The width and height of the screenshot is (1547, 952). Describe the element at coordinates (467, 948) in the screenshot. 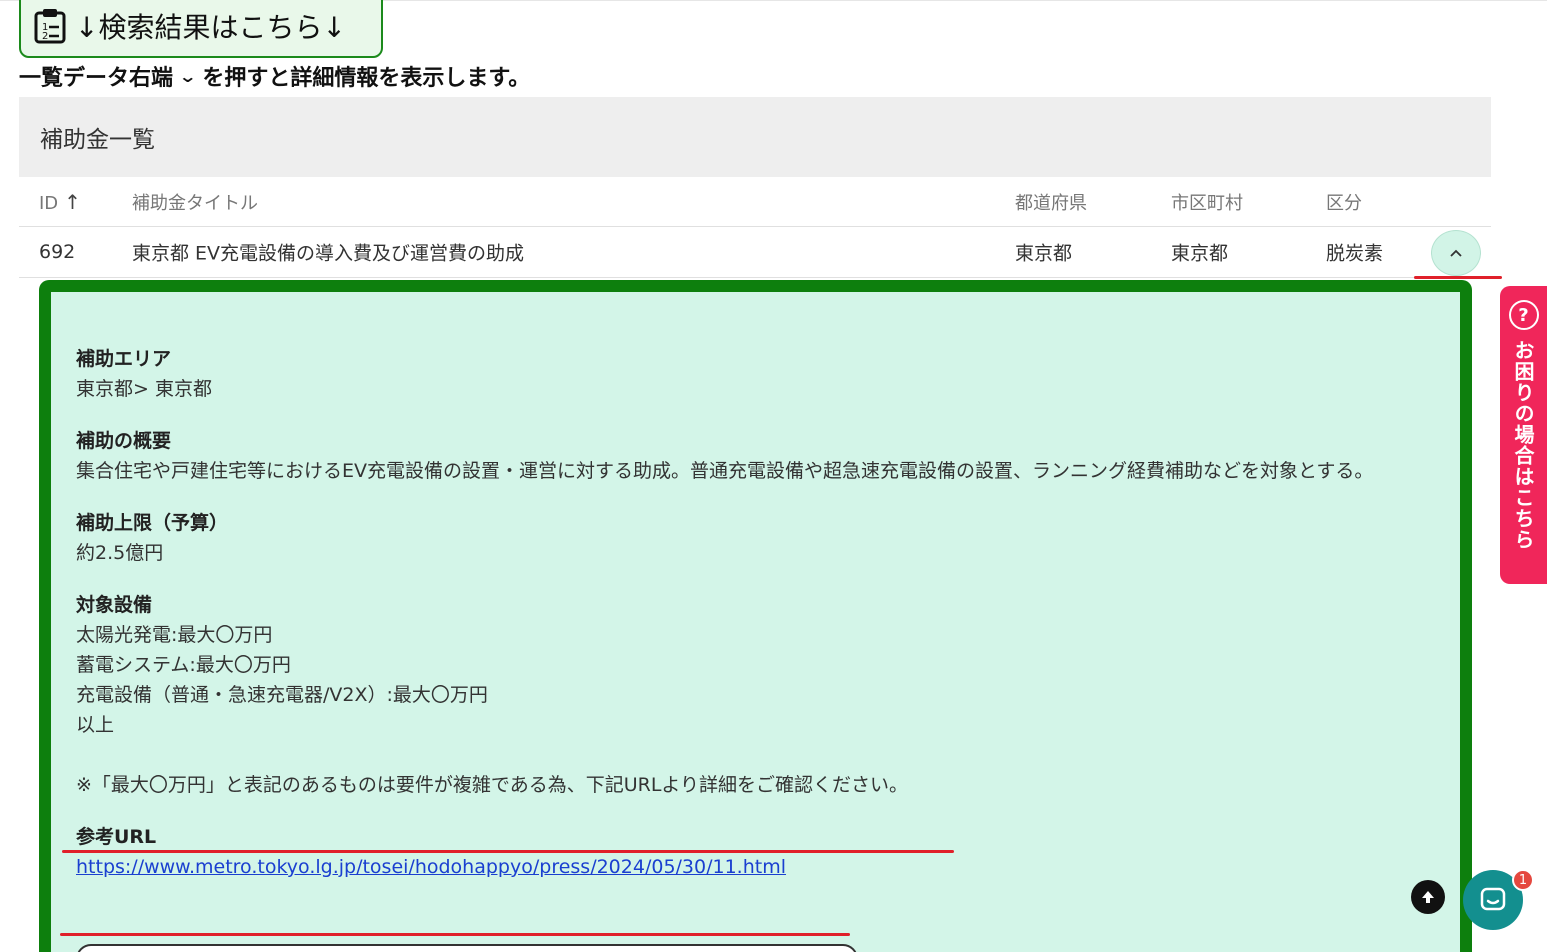

I see `detail-action-button` at that location.